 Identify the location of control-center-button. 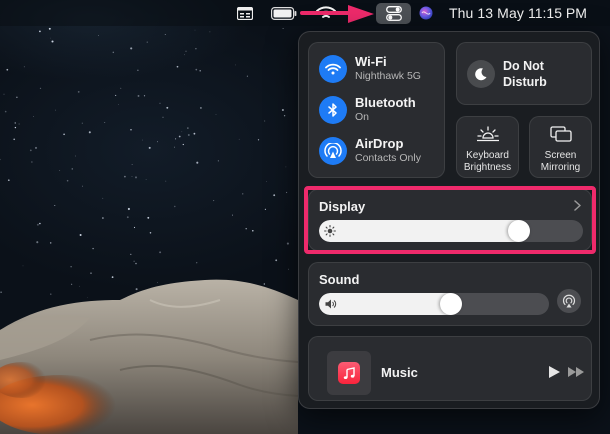
(393, 13).